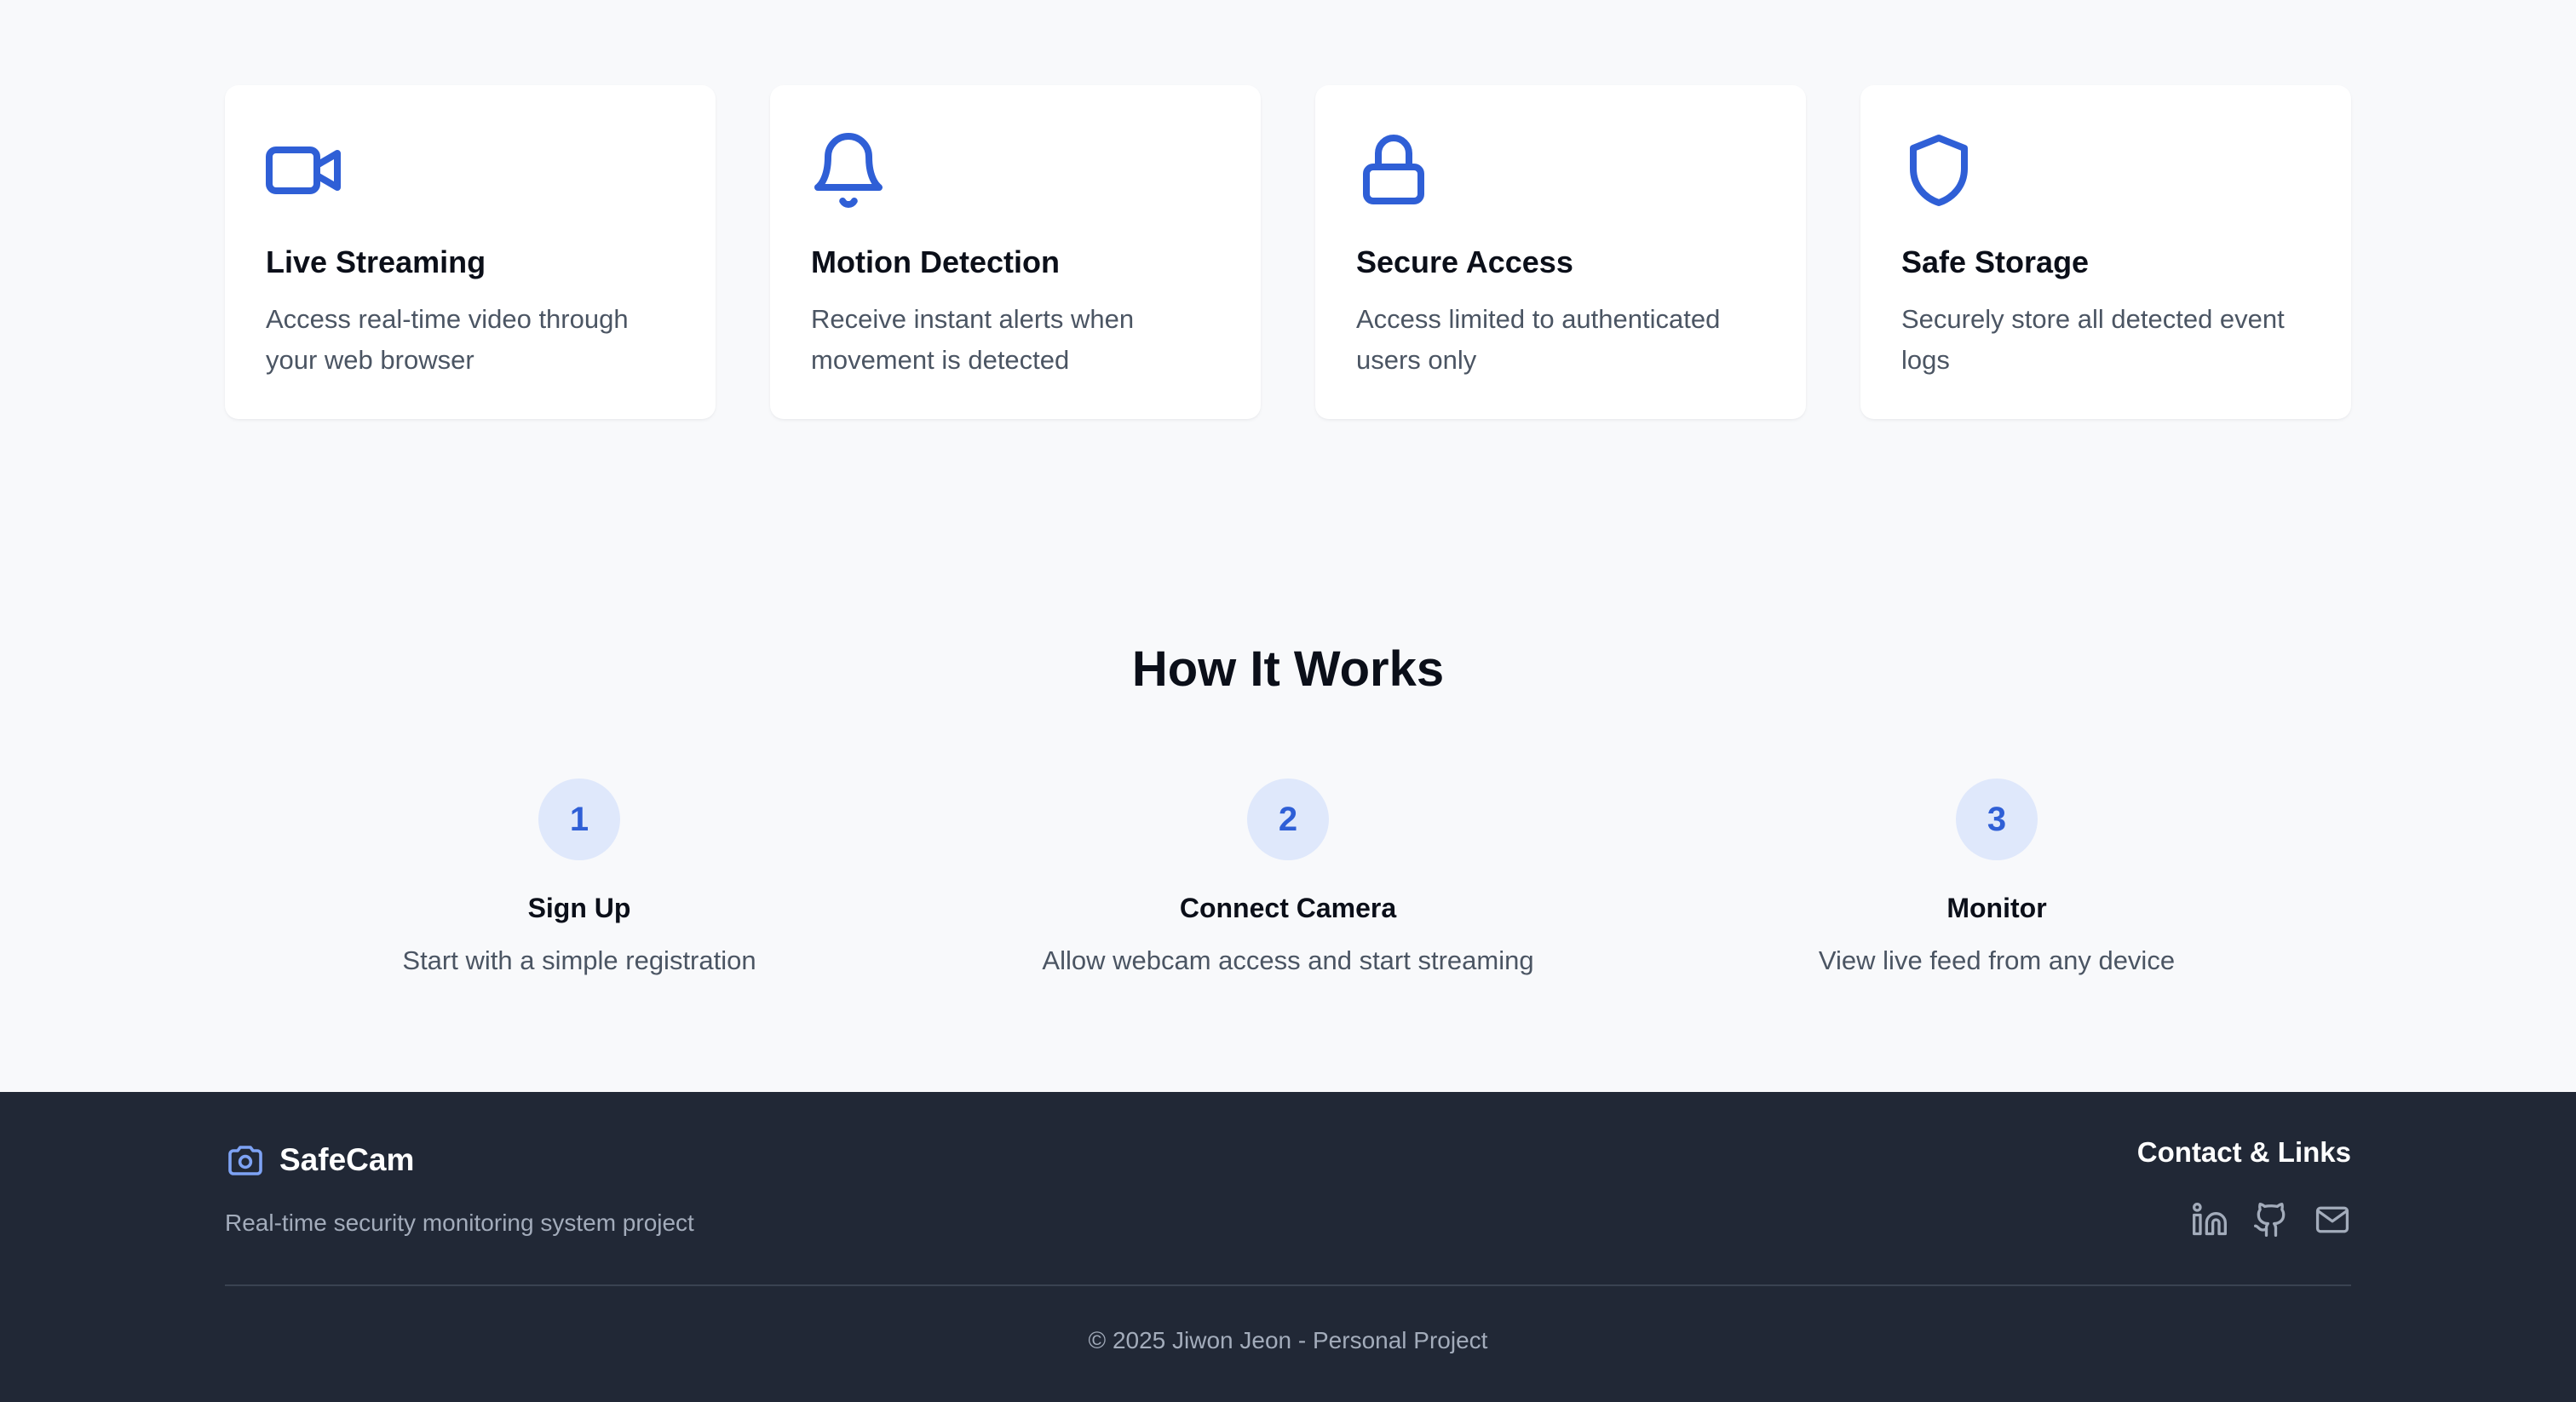  I want to click on mail-icon, so click(2333, 1219).